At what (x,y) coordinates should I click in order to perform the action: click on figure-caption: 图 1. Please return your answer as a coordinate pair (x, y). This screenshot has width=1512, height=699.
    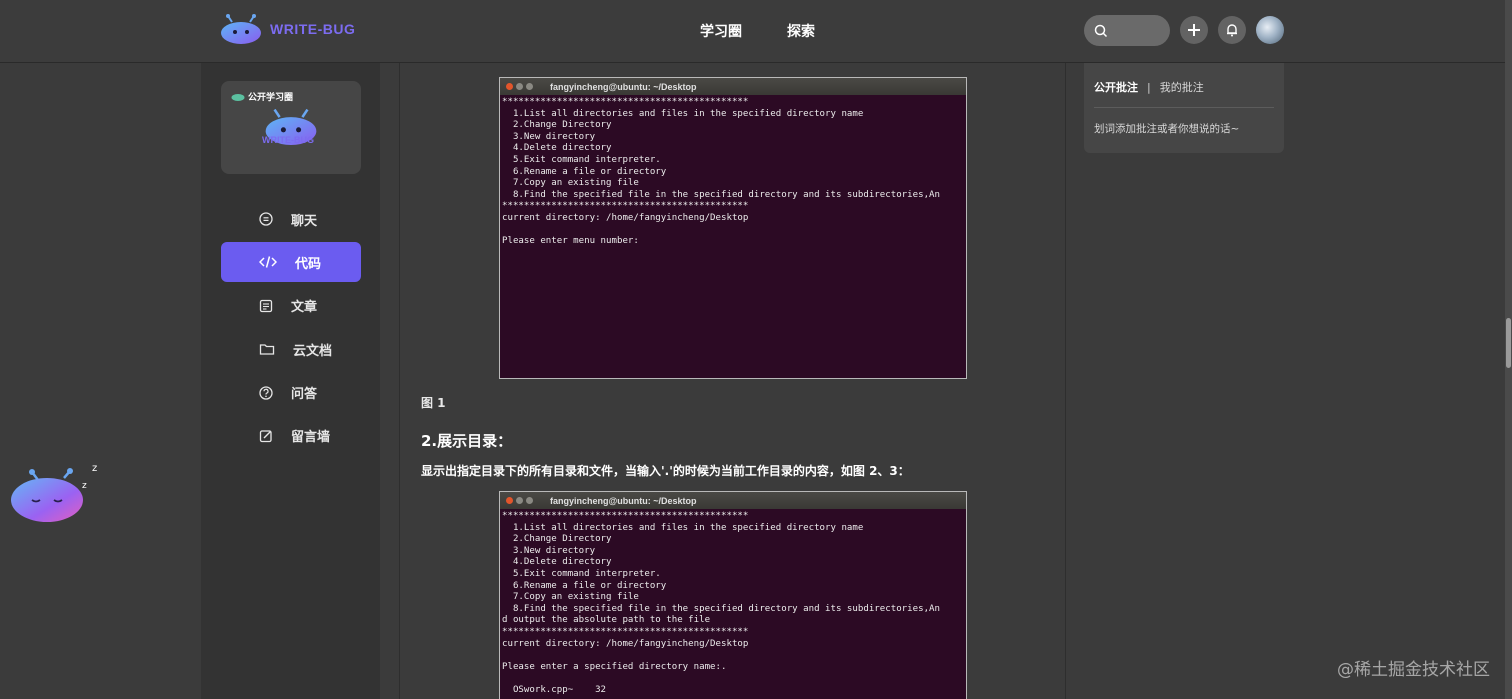
    Looking at the image, I should click on (433, 403).